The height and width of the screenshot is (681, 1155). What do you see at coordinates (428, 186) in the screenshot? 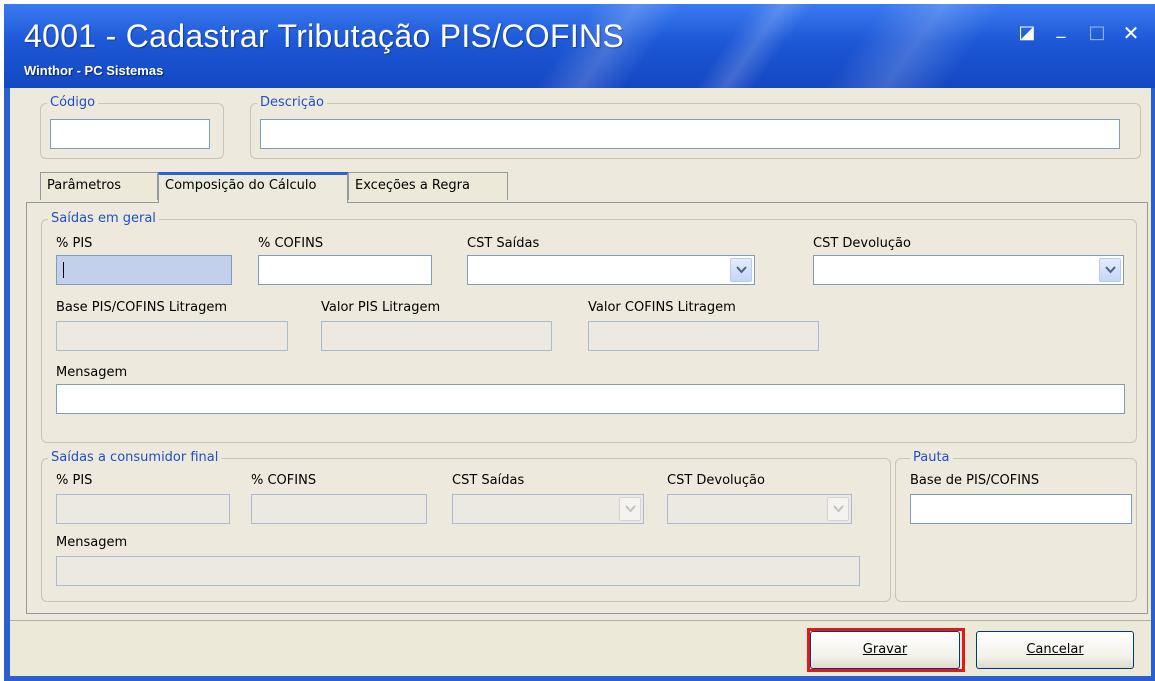
I see `tab-excecoes-regra: Exceções a Regra` at bounding box center [428, 186].